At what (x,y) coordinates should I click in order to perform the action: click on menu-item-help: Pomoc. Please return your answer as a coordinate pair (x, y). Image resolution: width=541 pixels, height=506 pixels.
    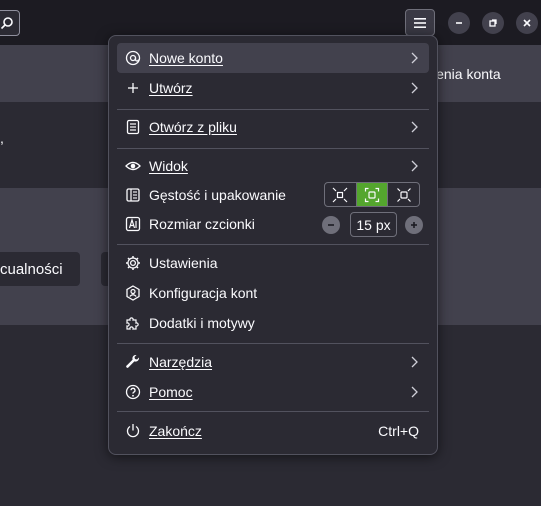
    Looking at the image, I should click on (273, 392).